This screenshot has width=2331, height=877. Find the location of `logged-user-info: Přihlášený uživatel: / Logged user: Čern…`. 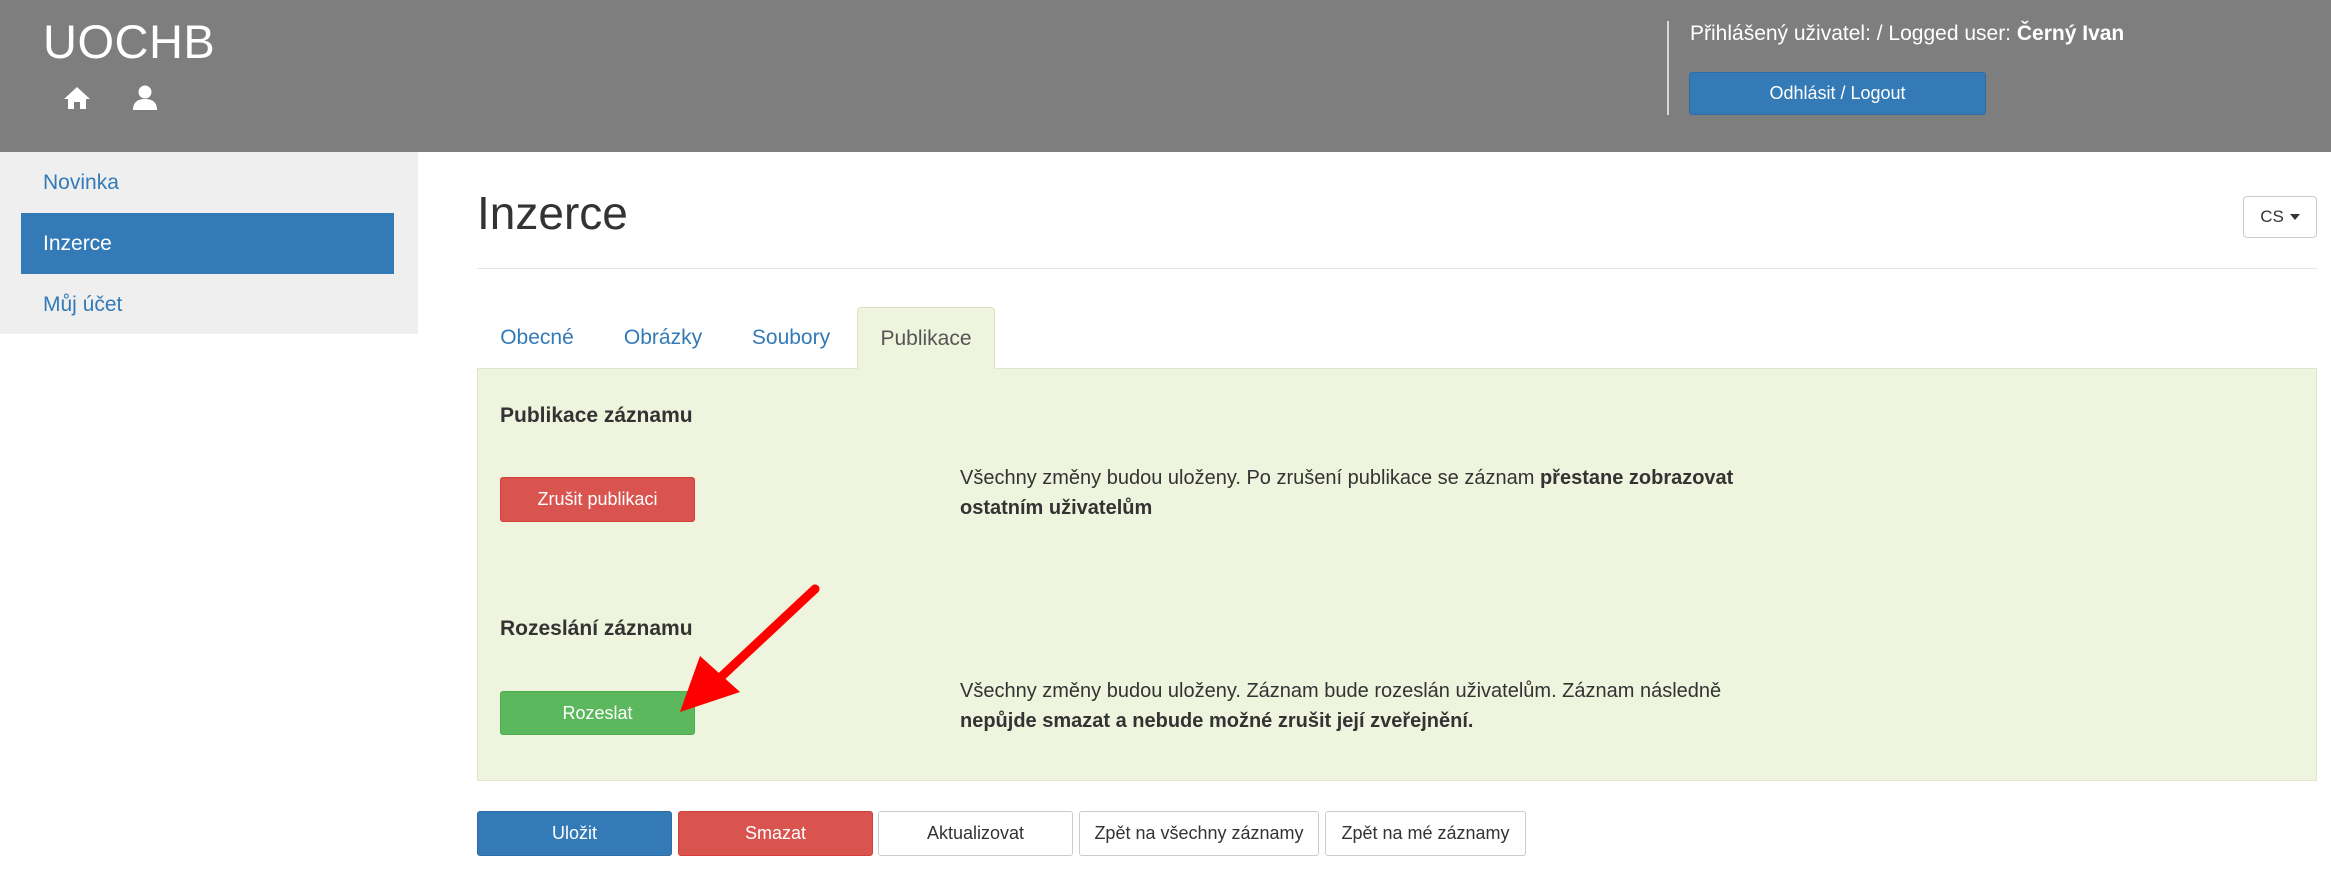

logged-user-info: Přihlášený uživatel: / Logged user: Čern… is located at coordinates (1907, 34).